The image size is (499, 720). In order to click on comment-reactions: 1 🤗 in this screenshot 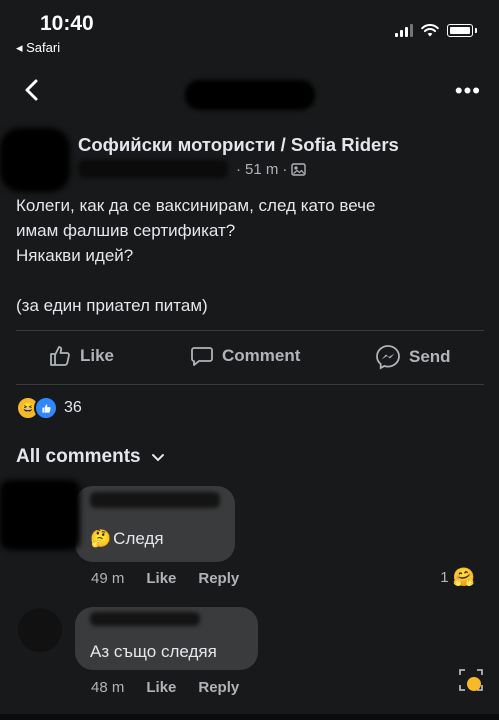, I will do `click(457, 577)`.